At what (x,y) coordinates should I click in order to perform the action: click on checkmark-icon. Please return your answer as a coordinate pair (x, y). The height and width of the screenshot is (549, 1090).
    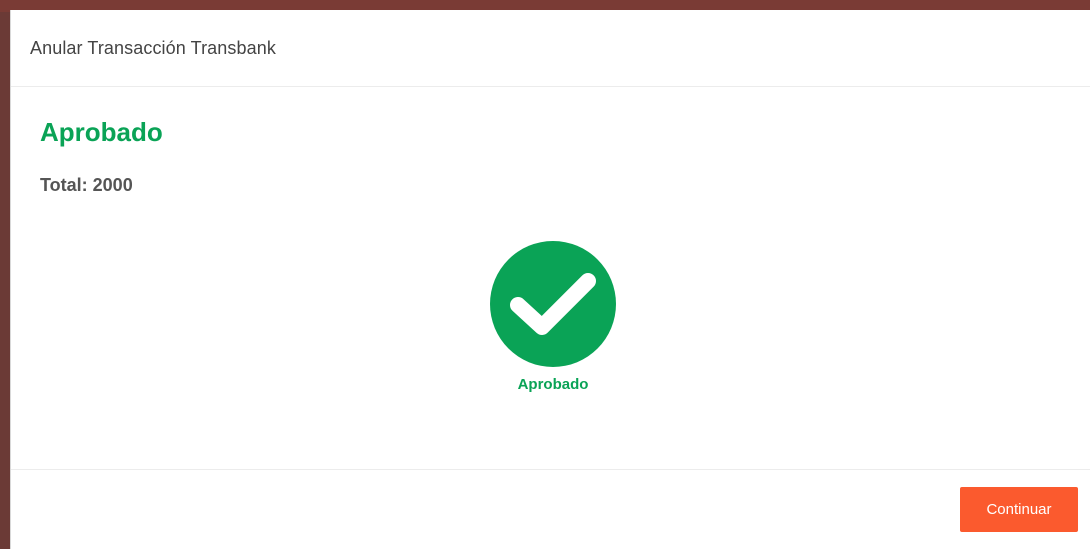
    Looking at the image, I should click on (553, 304).